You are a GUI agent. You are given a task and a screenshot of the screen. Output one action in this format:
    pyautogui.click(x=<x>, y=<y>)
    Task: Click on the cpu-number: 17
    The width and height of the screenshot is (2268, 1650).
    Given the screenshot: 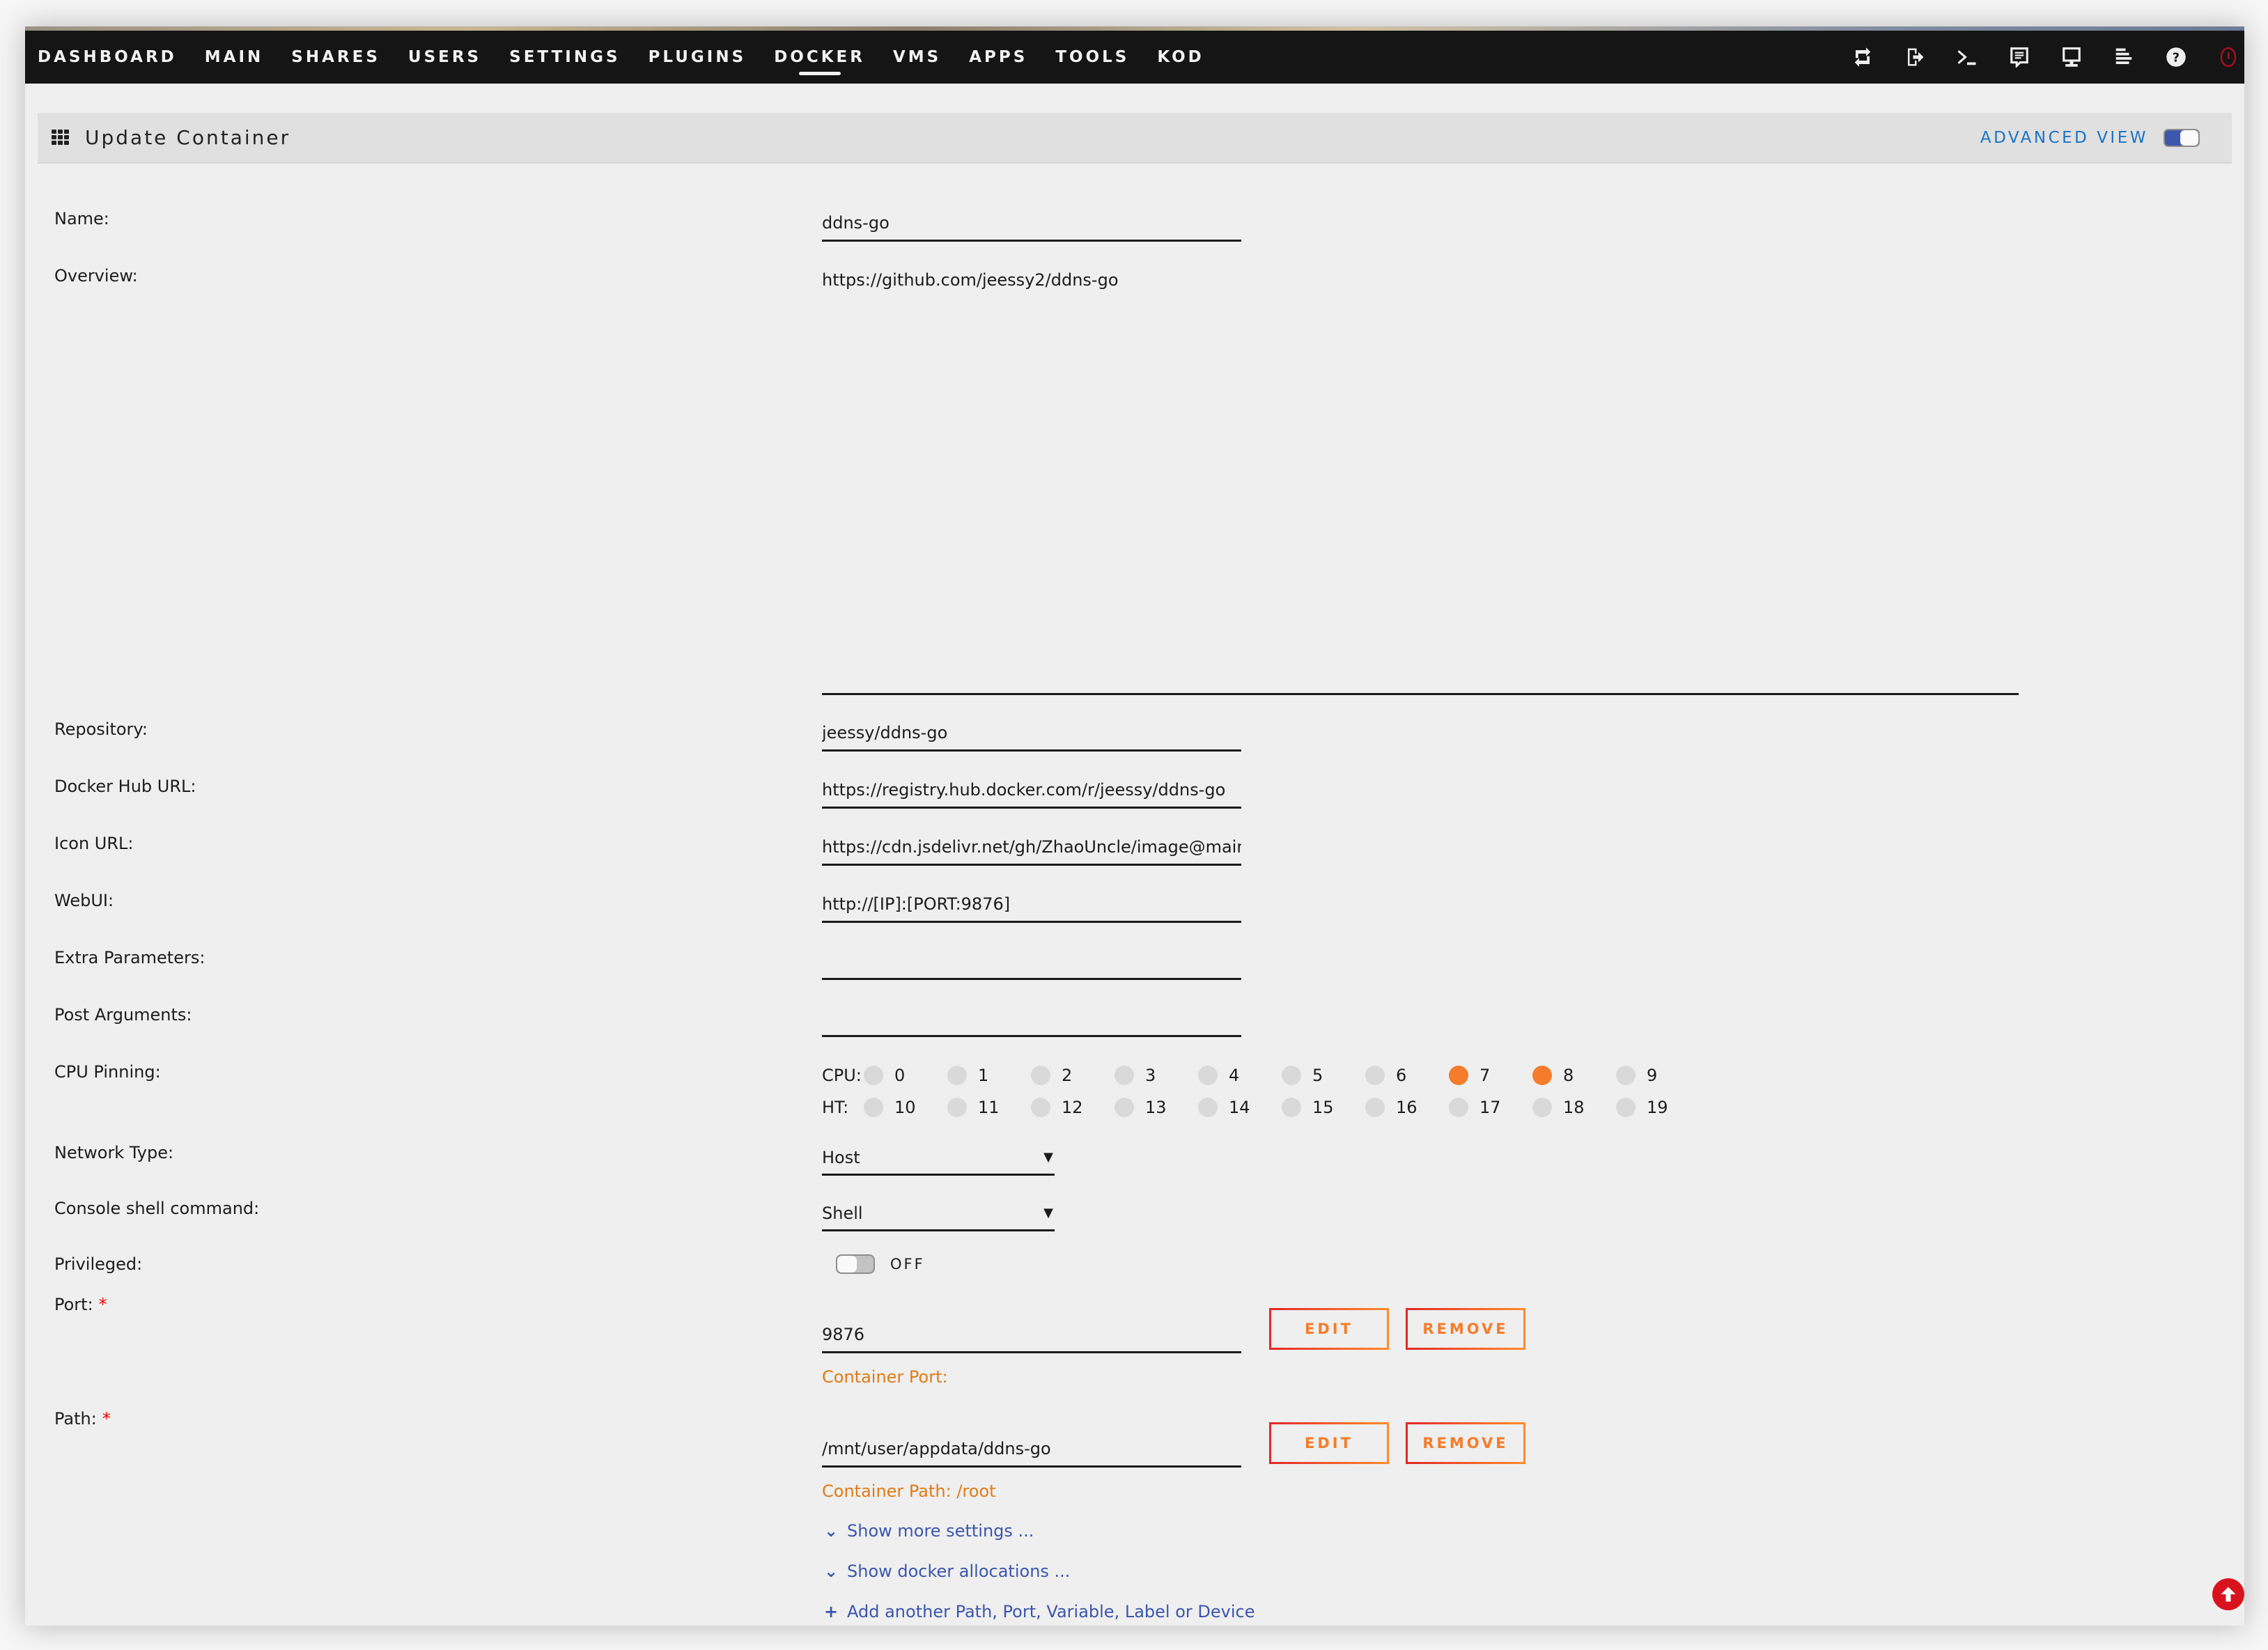 What is the action you would take?
    pyautogui.click(x=1490, y=1108)
    